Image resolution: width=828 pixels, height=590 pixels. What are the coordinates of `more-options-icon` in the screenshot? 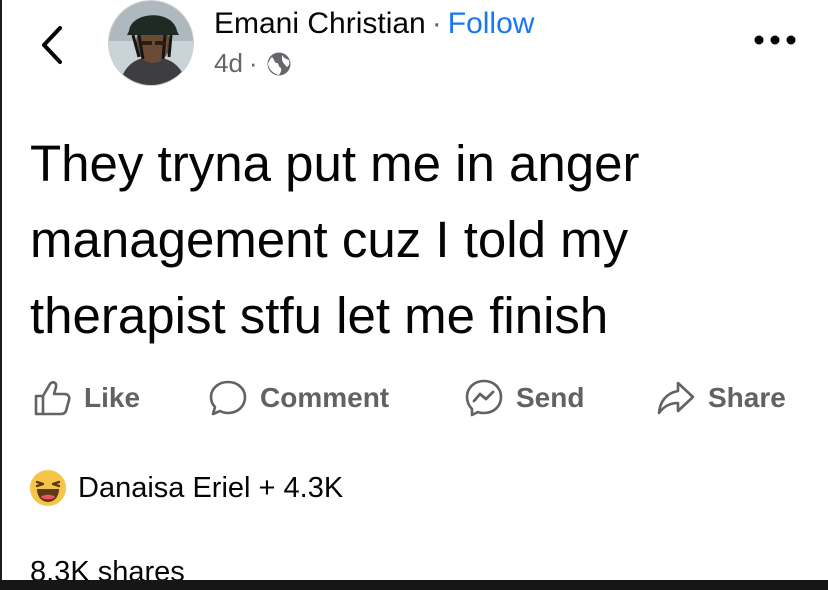 It's located at (775, 40).